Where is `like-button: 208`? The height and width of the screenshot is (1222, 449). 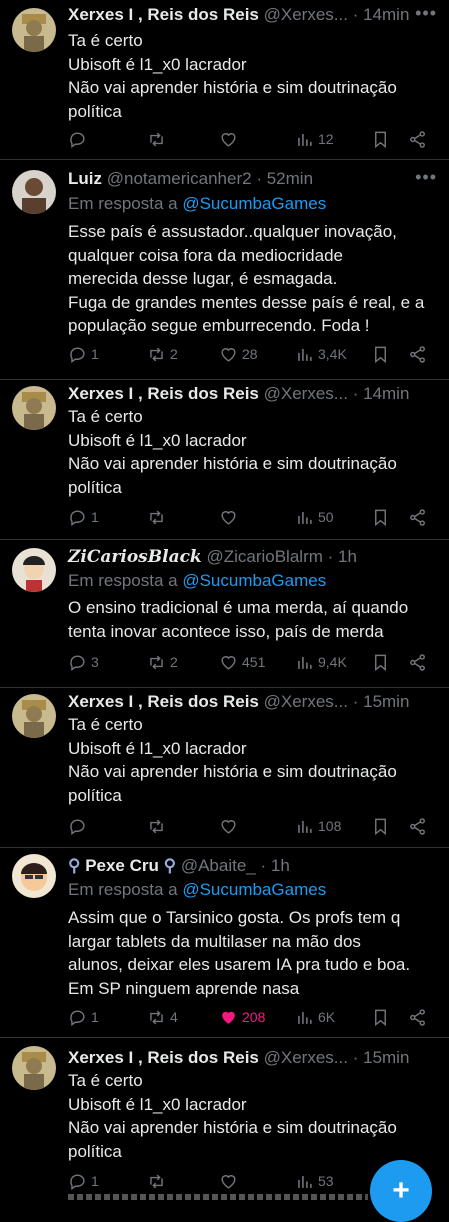
like-button: 208 is located at coordinates (242, 1017).